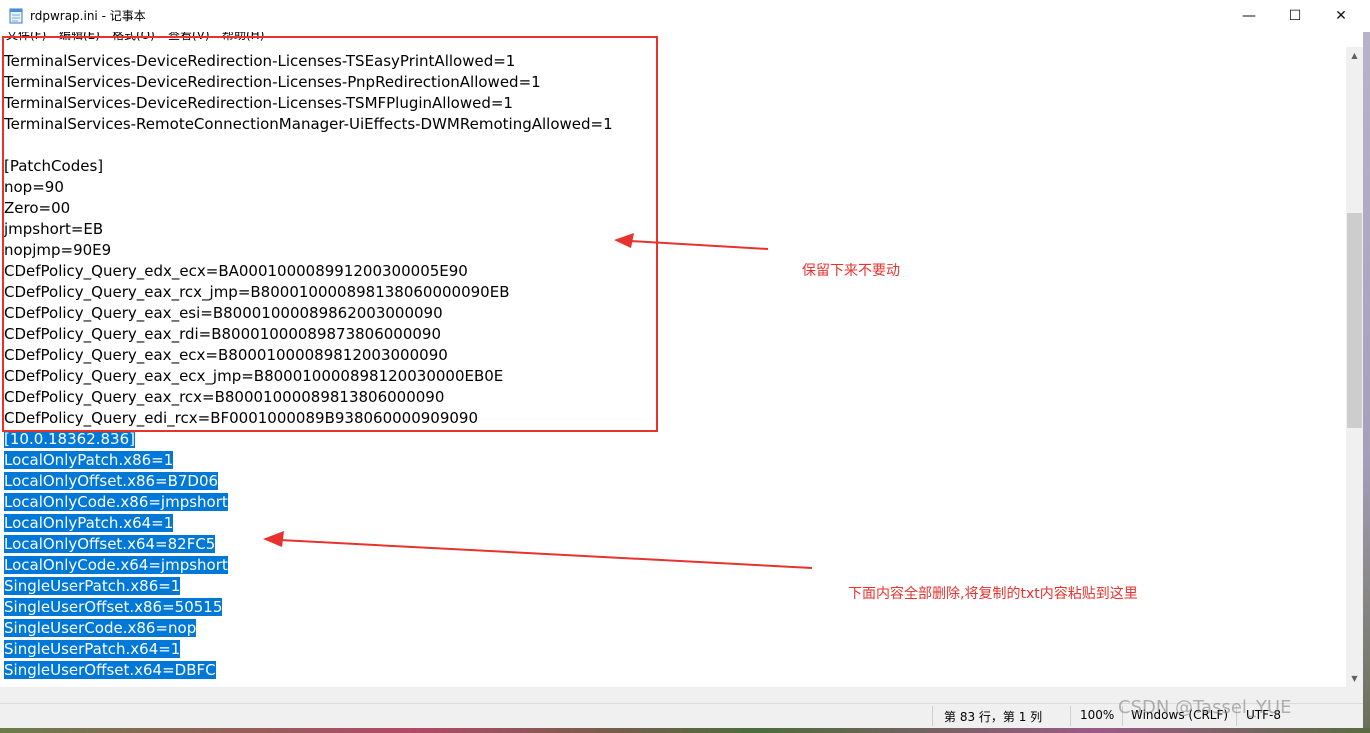  Describe the element at coordinates (1354, 678) in the screenshot. I see `scroll-down-icon: ▼` at that location.